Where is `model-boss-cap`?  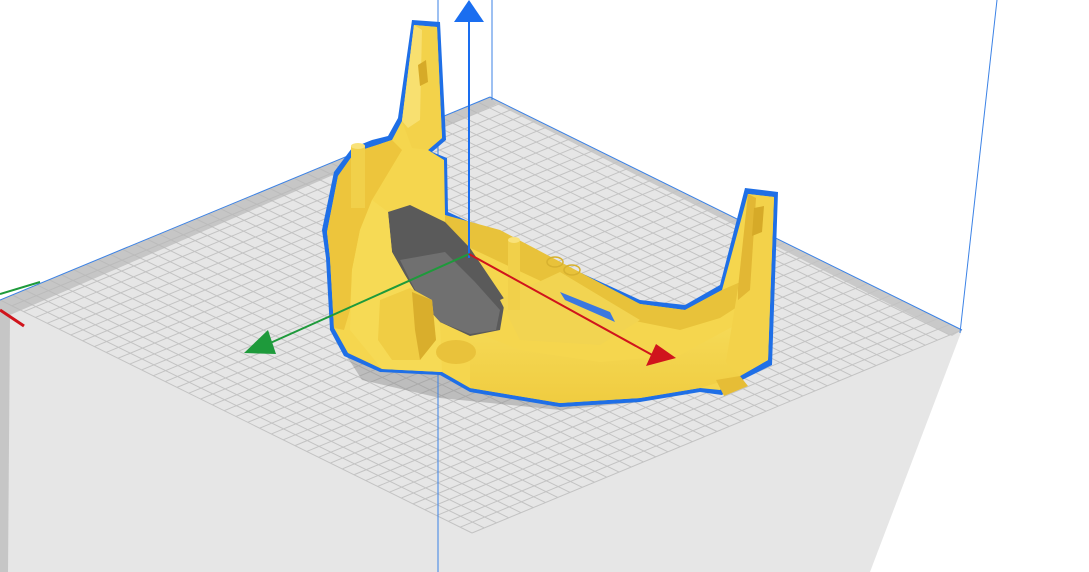
model-boss-cap is located at coordinates (456, 352).